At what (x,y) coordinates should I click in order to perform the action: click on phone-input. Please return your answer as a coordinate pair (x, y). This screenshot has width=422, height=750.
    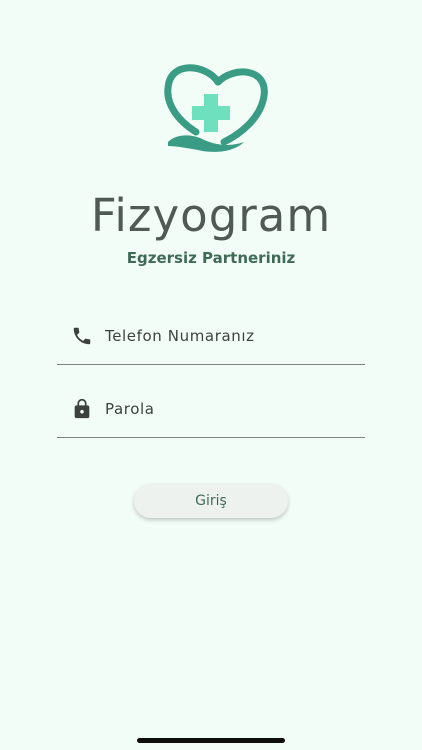
    Looking at the image, I should click on (230, 336).